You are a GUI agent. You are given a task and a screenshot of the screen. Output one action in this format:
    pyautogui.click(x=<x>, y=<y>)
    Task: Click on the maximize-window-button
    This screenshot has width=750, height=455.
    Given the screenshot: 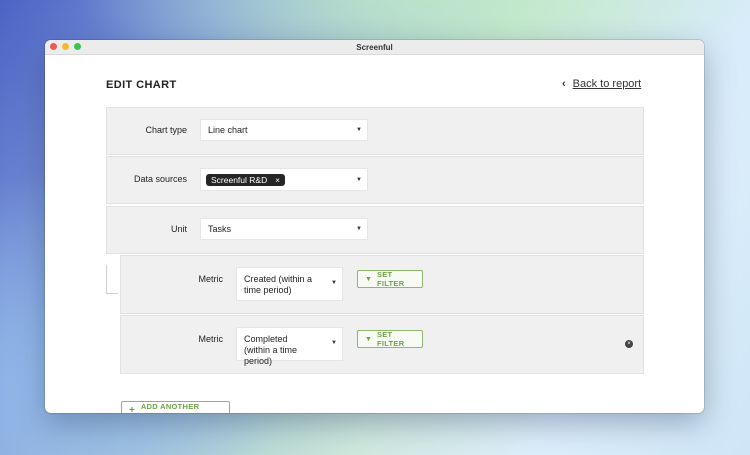 What is the action you would take?
    pyautogui.click(x=77, y=46)
    